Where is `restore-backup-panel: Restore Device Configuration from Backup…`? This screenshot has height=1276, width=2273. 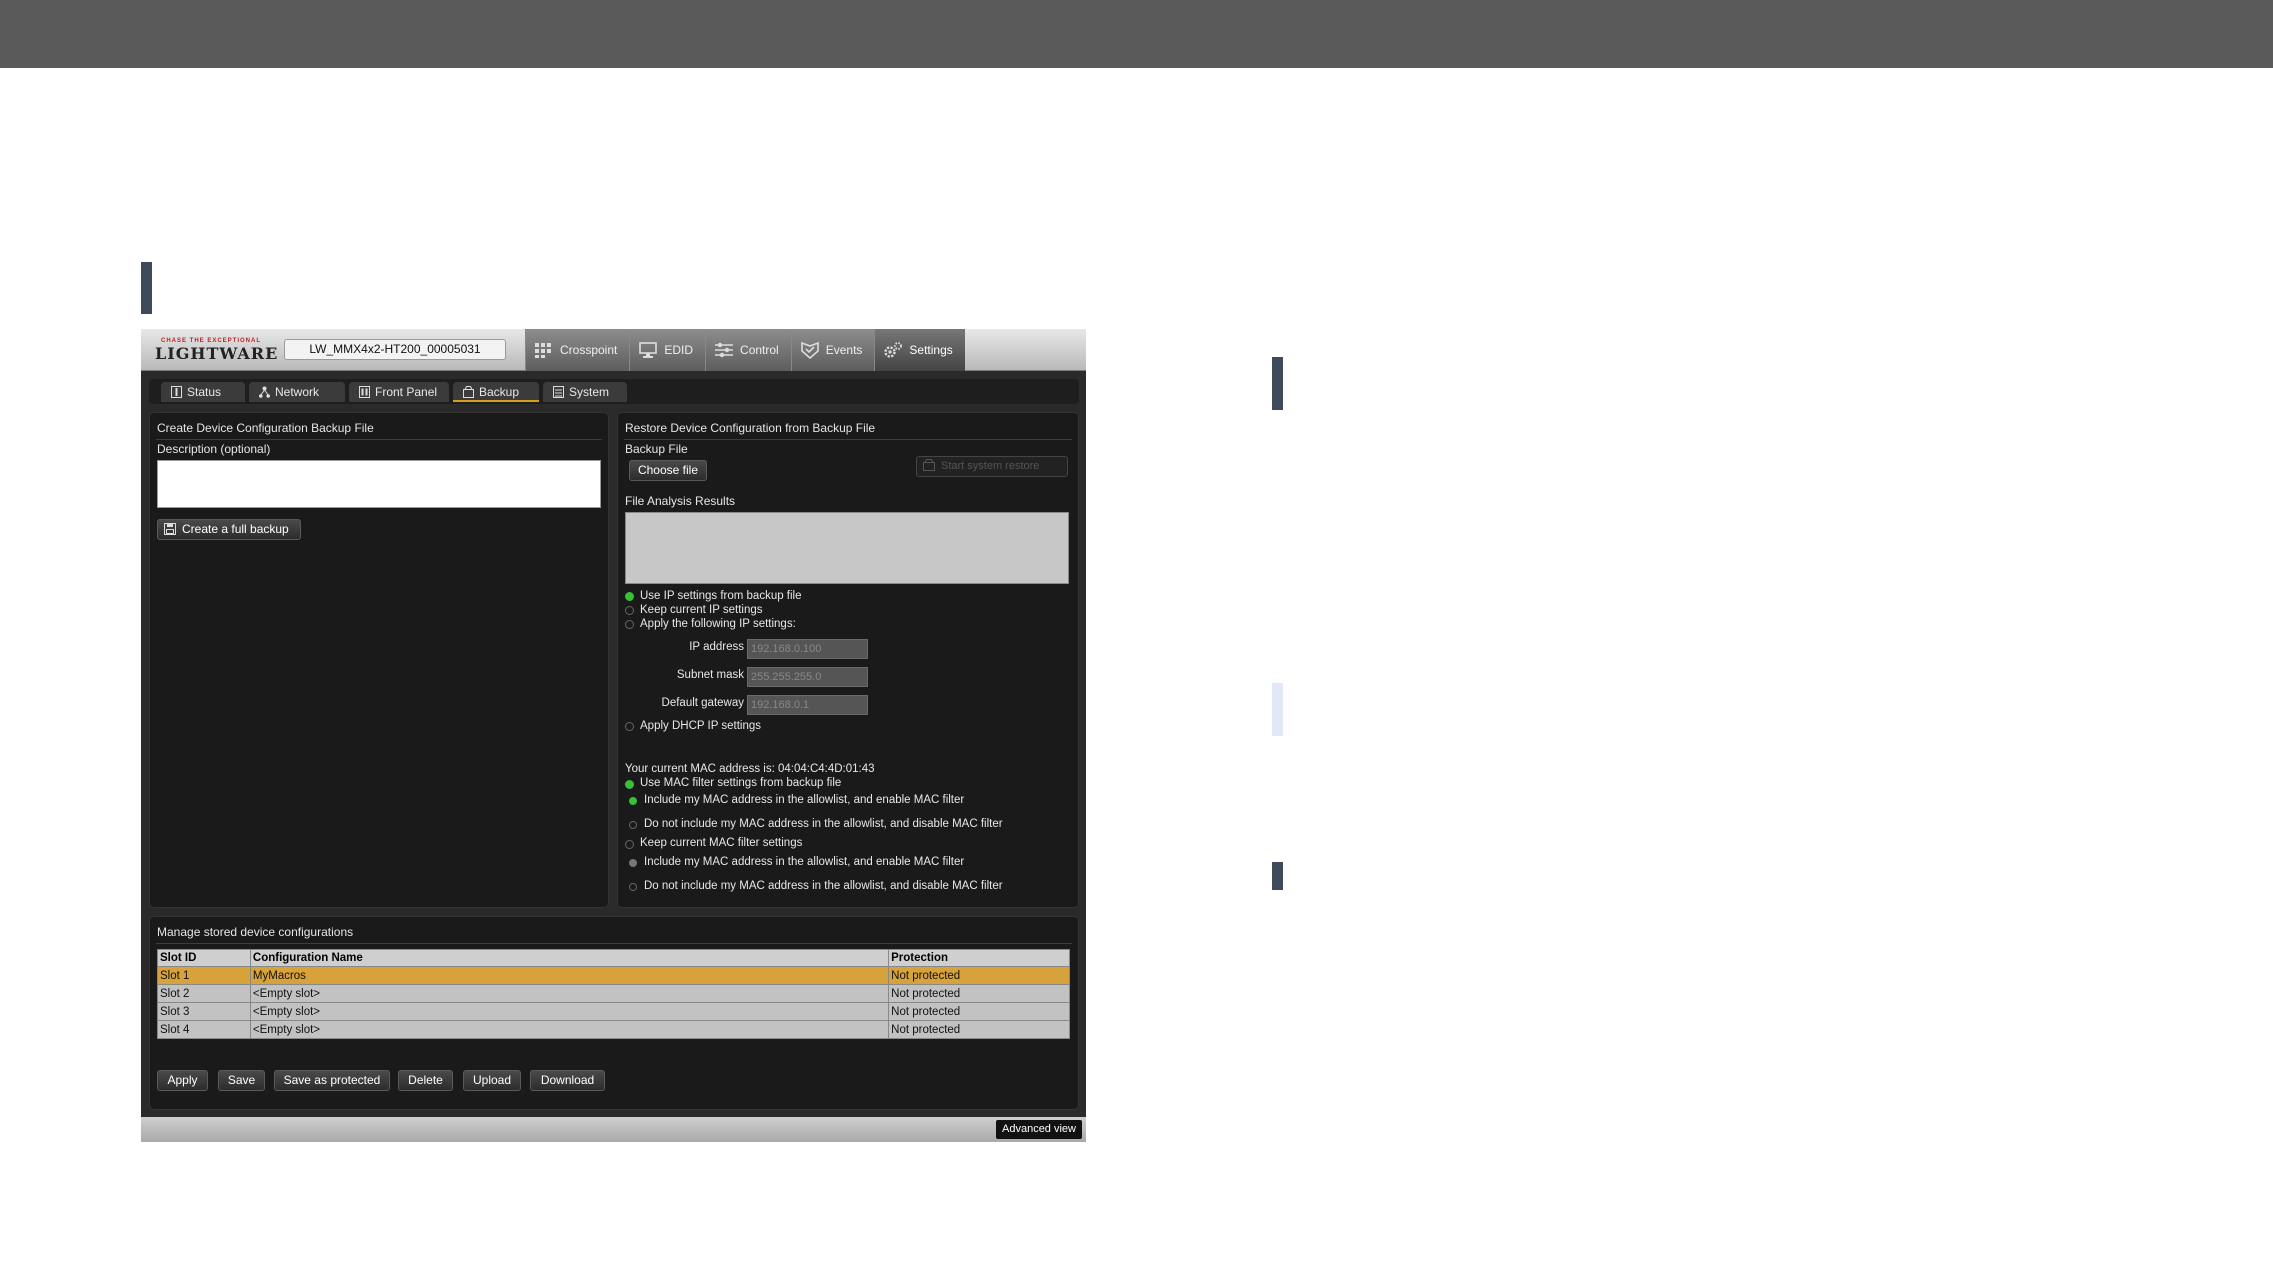
restore-backup-panel: Restore Device Configuration from Backup… is located at coordinates (848, 660).